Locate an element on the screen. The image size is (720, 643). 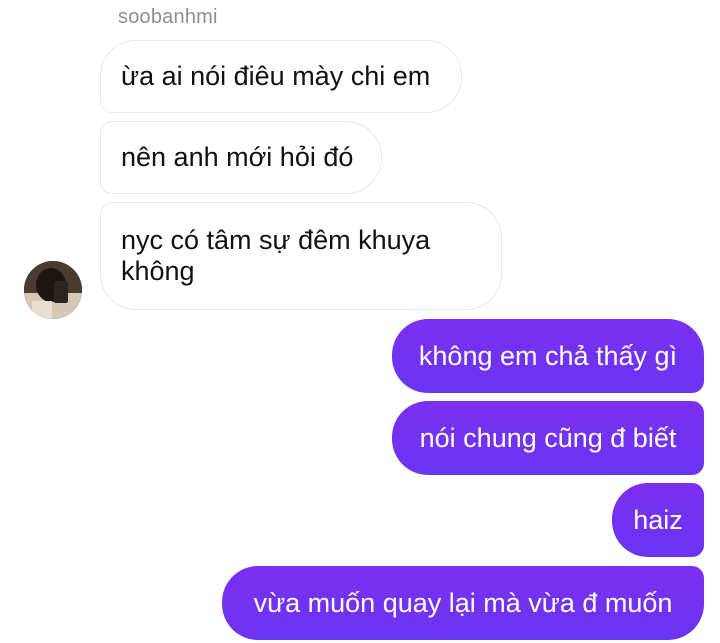
outgoing-message: vừa muốn quay lại mà vừa đ muốn is located at coordinates (463, 603).